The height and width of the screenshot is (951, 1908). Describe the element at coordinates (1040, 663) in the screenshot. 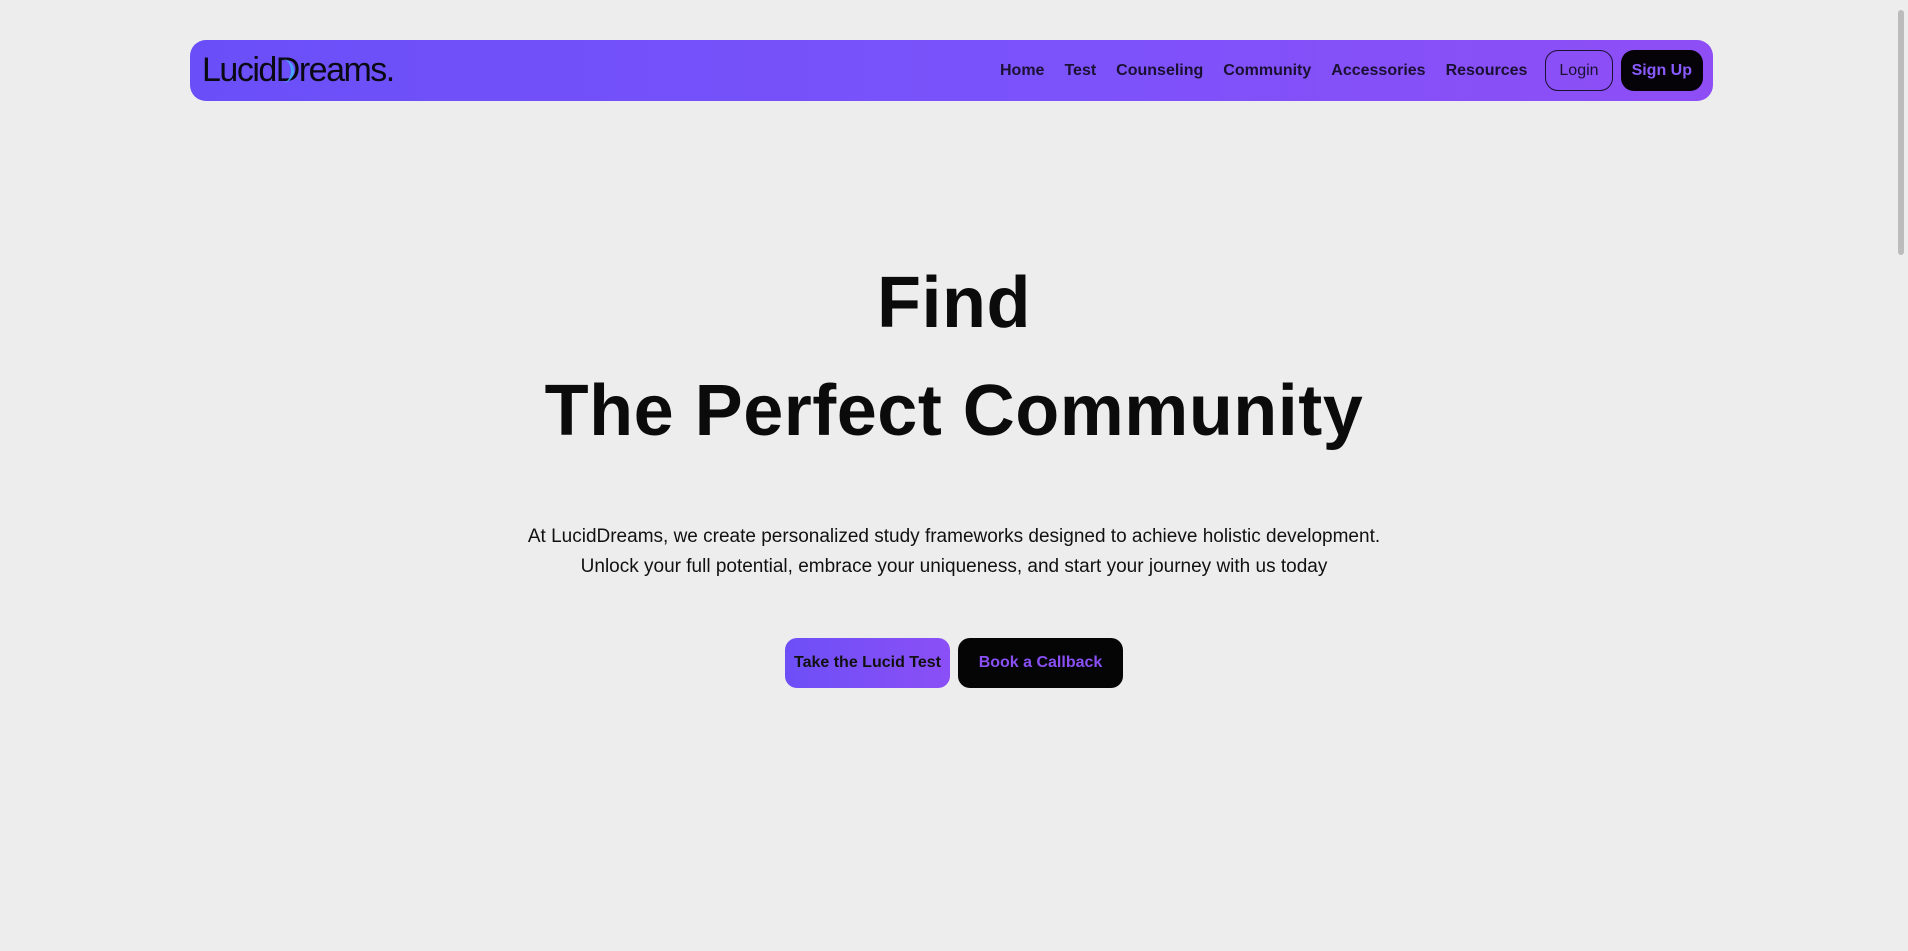

I see `book-callback-button: Book a Callback` at that location.